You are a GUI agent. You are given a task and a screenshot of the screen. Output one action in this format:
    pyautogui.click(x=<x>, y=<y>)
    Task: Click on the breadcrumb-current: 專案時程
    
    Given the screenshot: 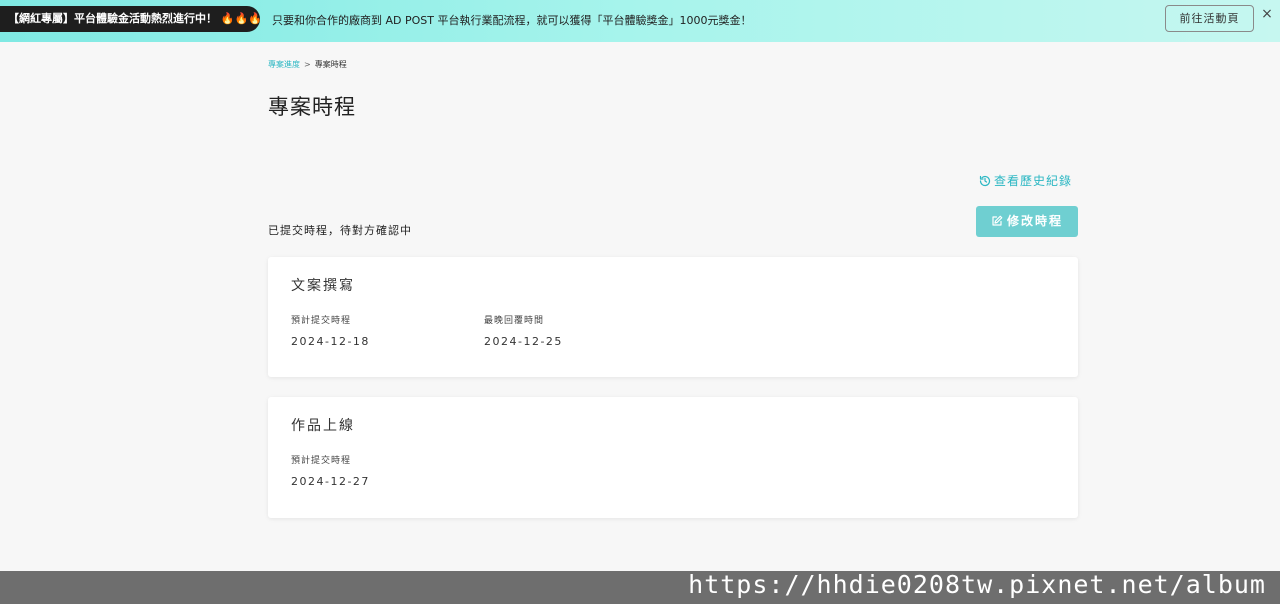 What is the action you would take?
    pyautogui.click(x=330, y=64)
    